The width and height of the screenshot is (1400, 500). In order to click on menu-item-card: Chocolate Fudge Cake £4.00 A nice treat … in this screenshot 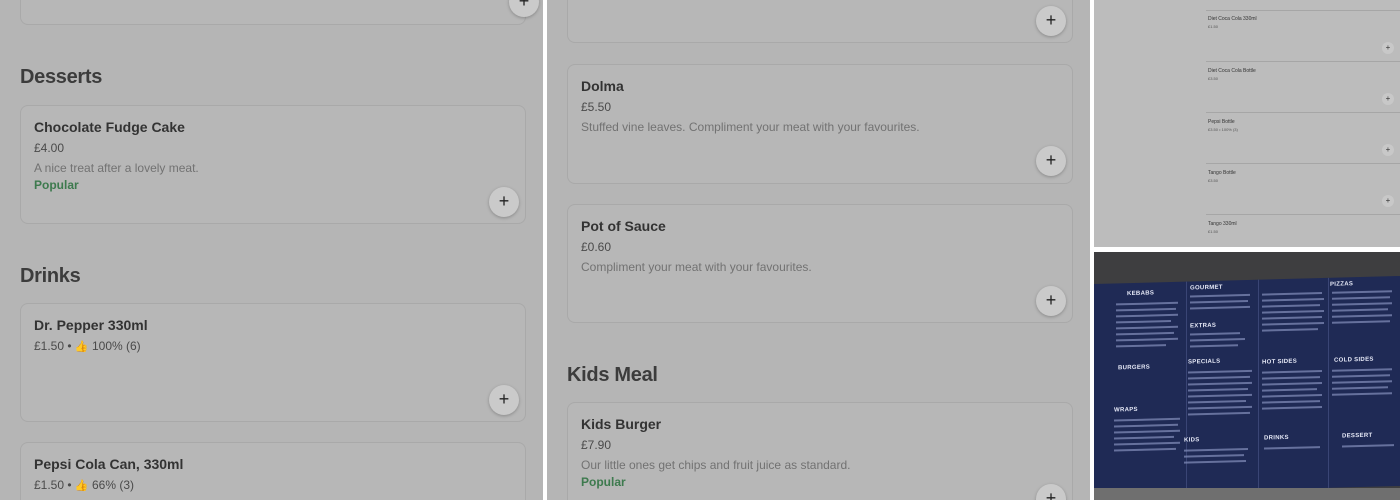, I will do `click(273, 164)`.